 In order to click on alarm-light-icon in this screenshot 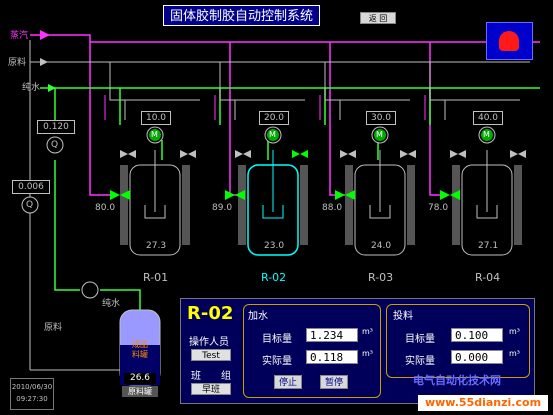, I will do `click(509, 41)`.